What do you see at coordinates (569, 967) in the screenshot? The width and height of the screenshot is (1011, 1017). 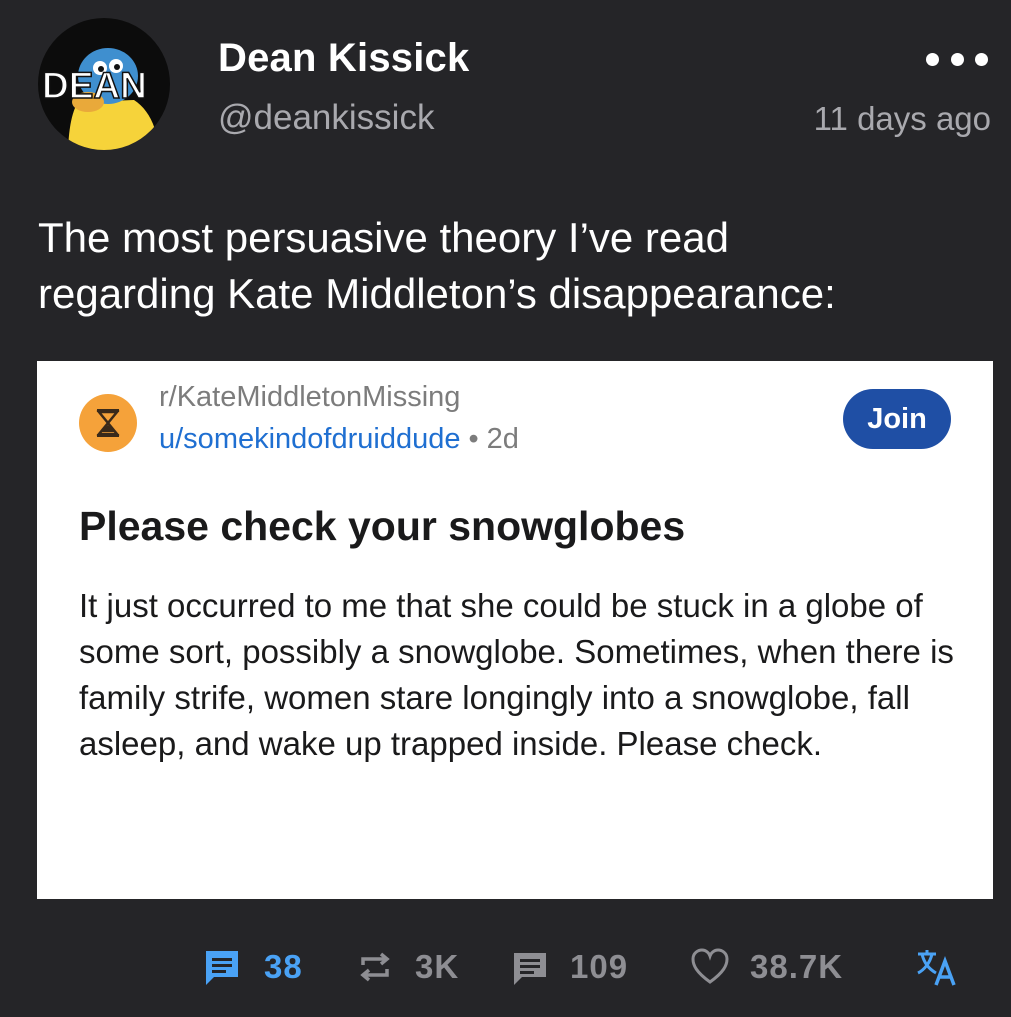 I see `reply-button: 109` at bounding box center [569, 967].